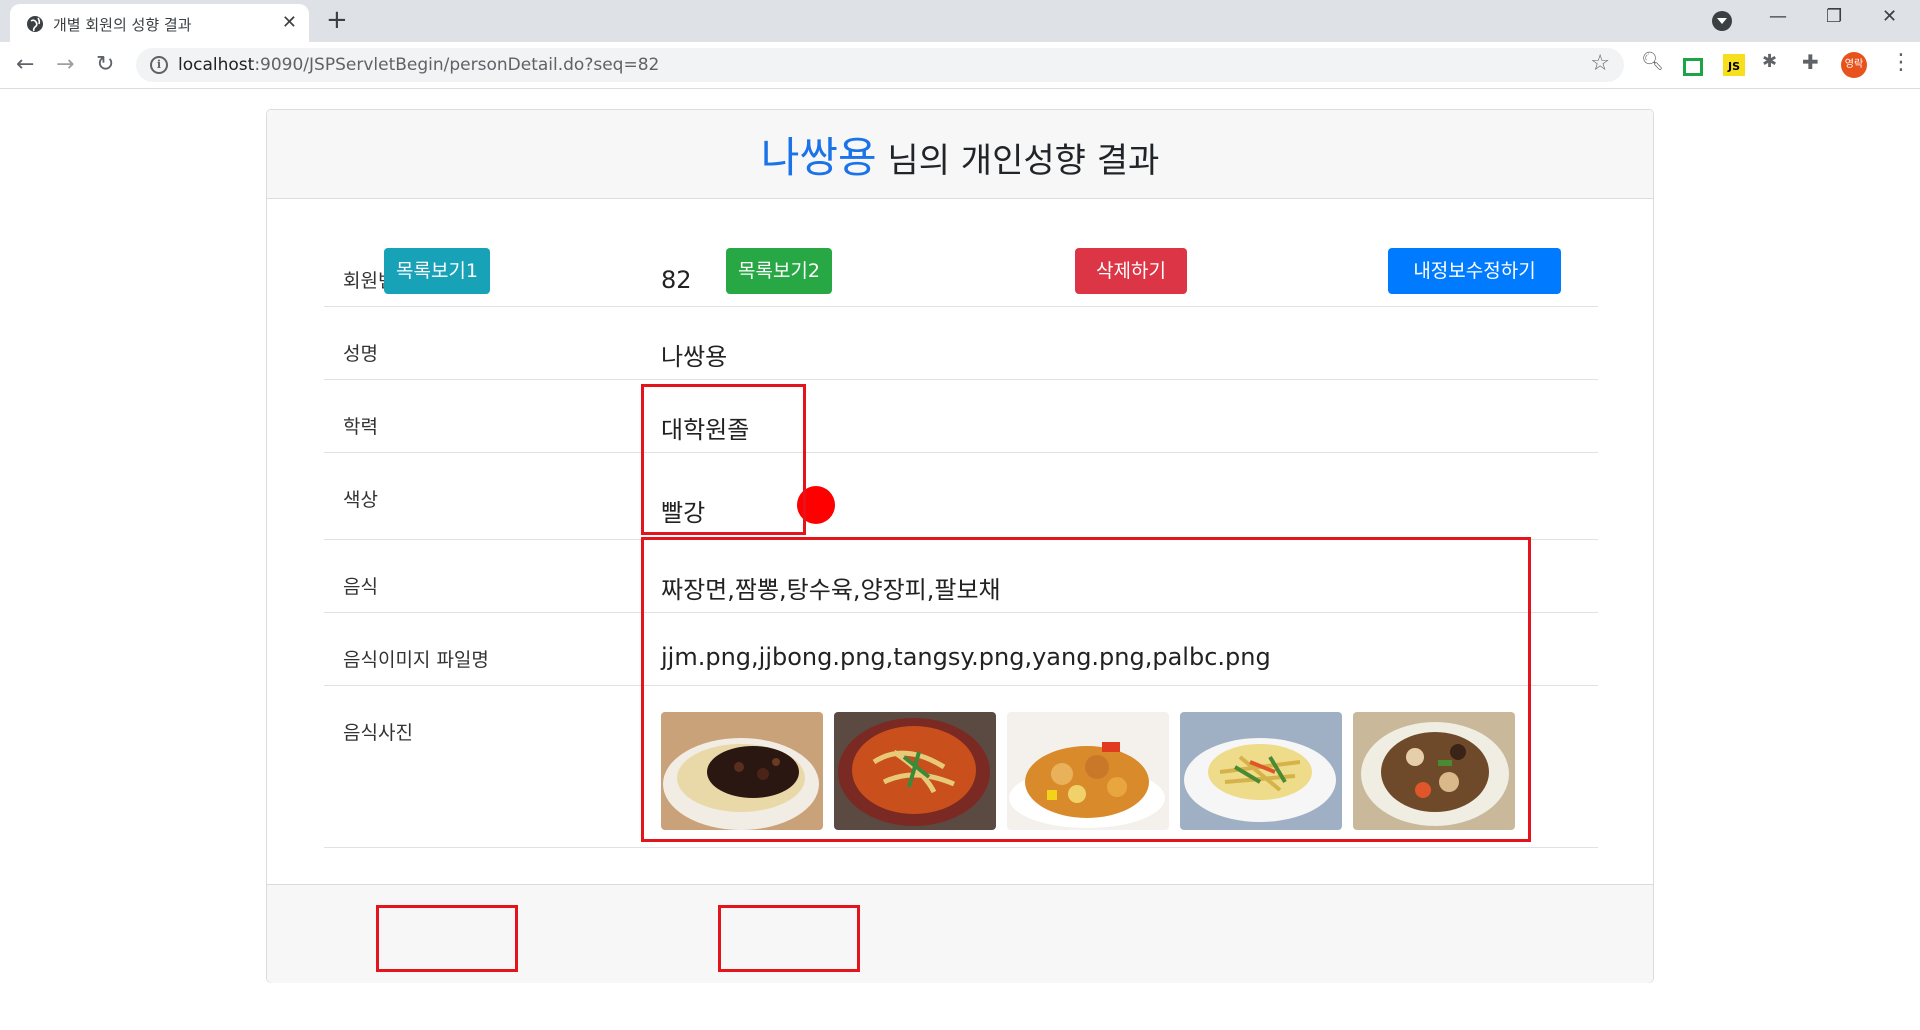 Image resolution: width=1920 pixels, height=1030 pixels. I want to click on extension-magnifier-icon: 🔍︎, so click(1652, 62).